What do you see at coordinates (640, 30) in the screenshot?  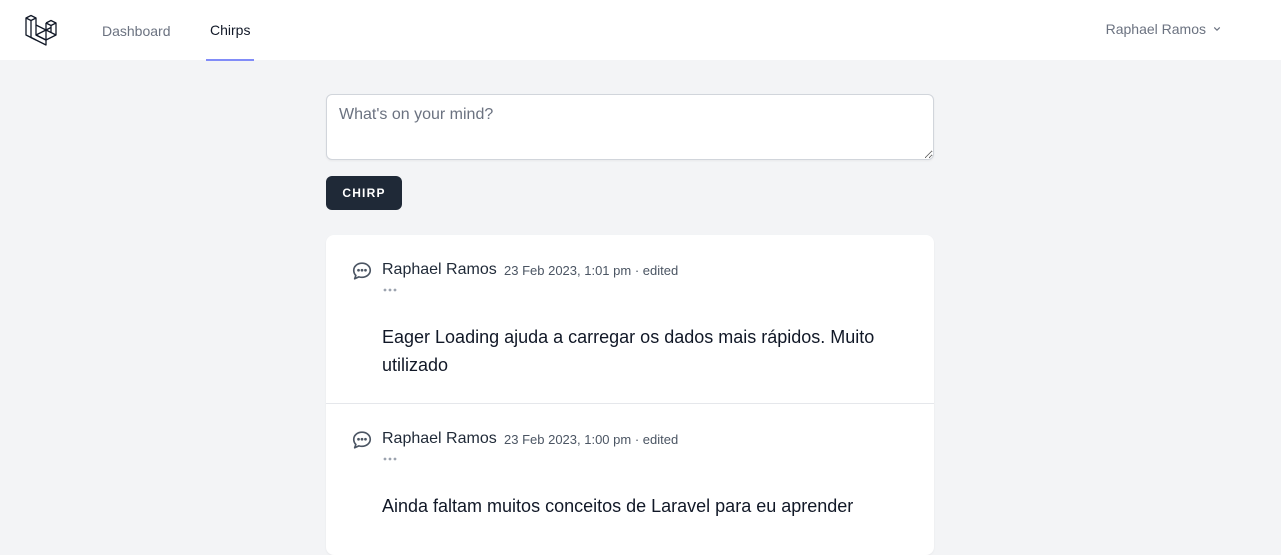 I see `top-navbar: Dashboard Chirps Raphael Ramos` at bounding box center [640, 30].